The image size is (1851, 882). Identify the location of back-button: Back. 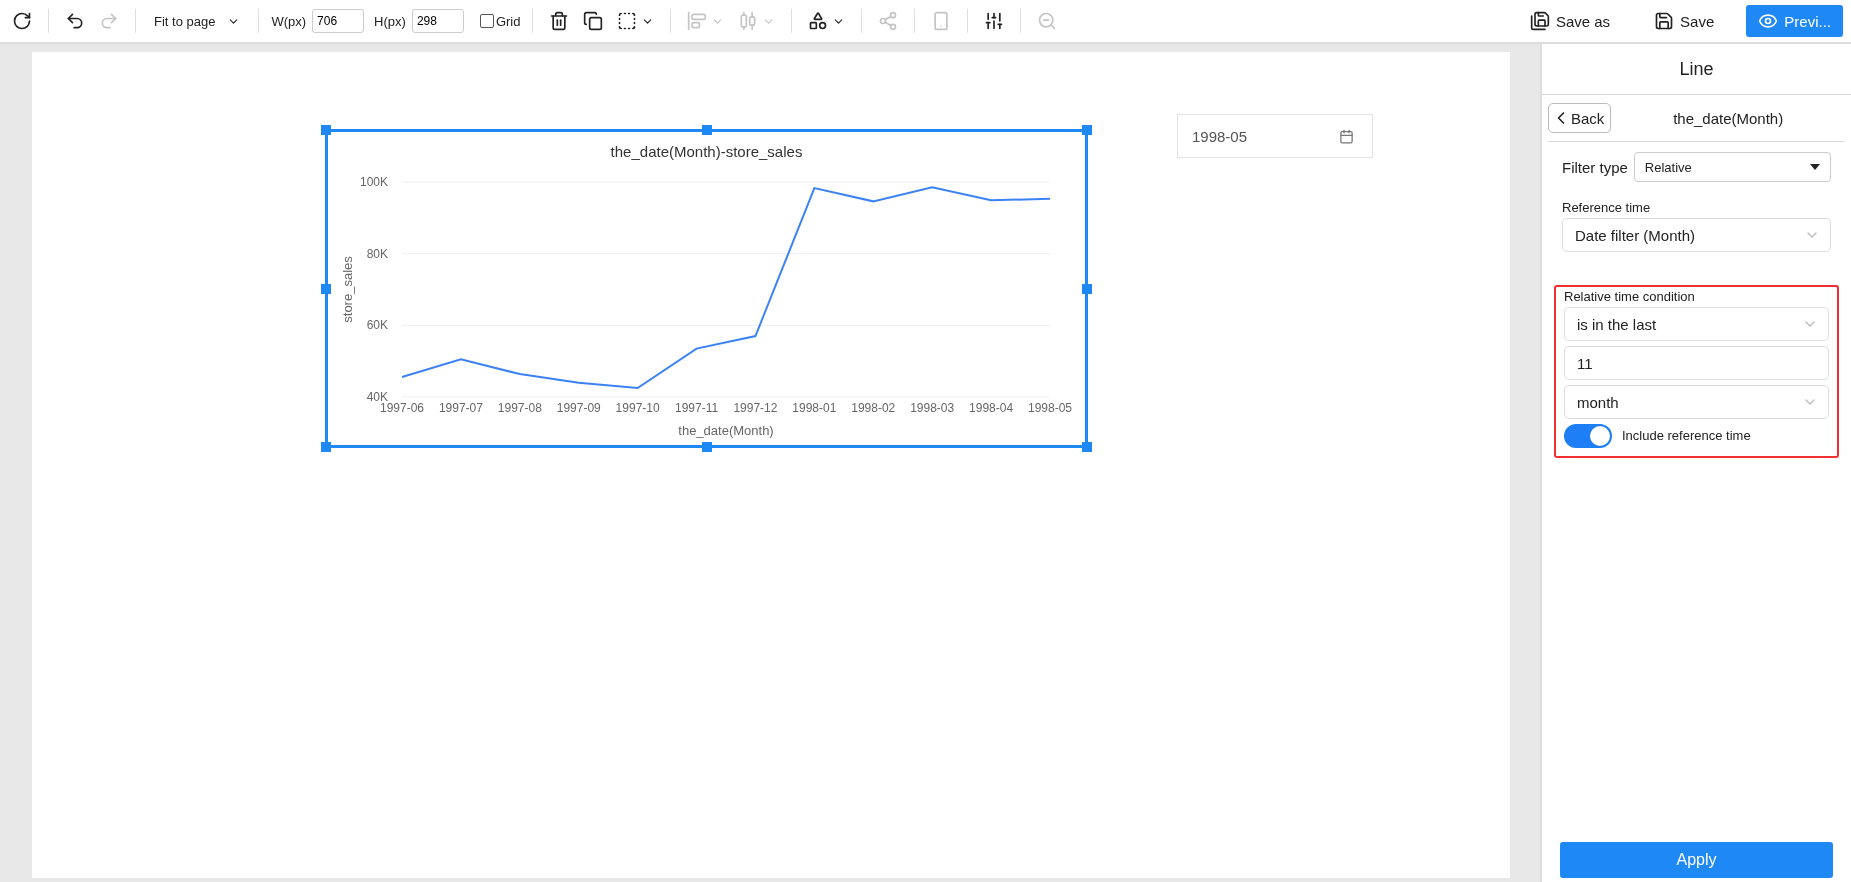
(1580, 118).